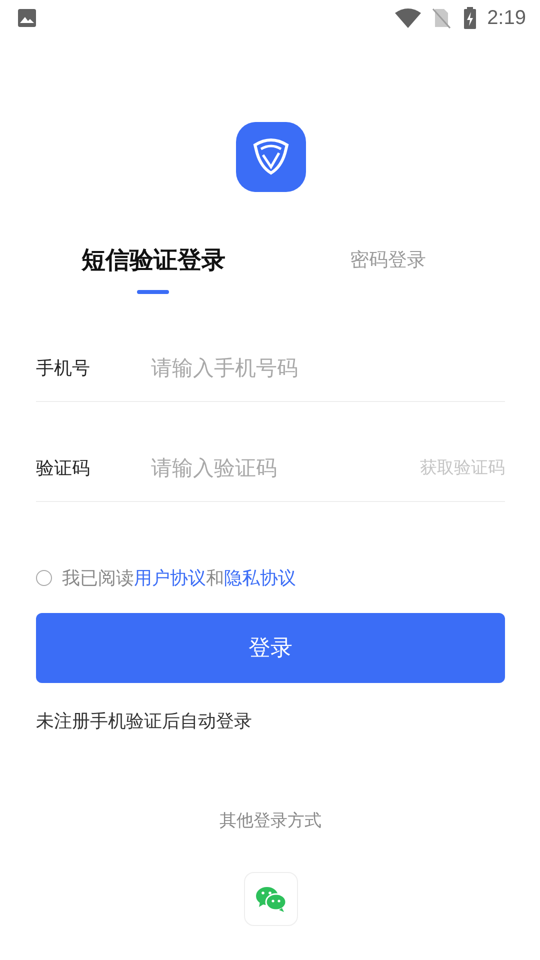 The width and height of the screenshot is (540, 960). Describe the element at coordinates (271, 821) in the screenshot. I see `other-login-title: 其他登录方式` at that location.